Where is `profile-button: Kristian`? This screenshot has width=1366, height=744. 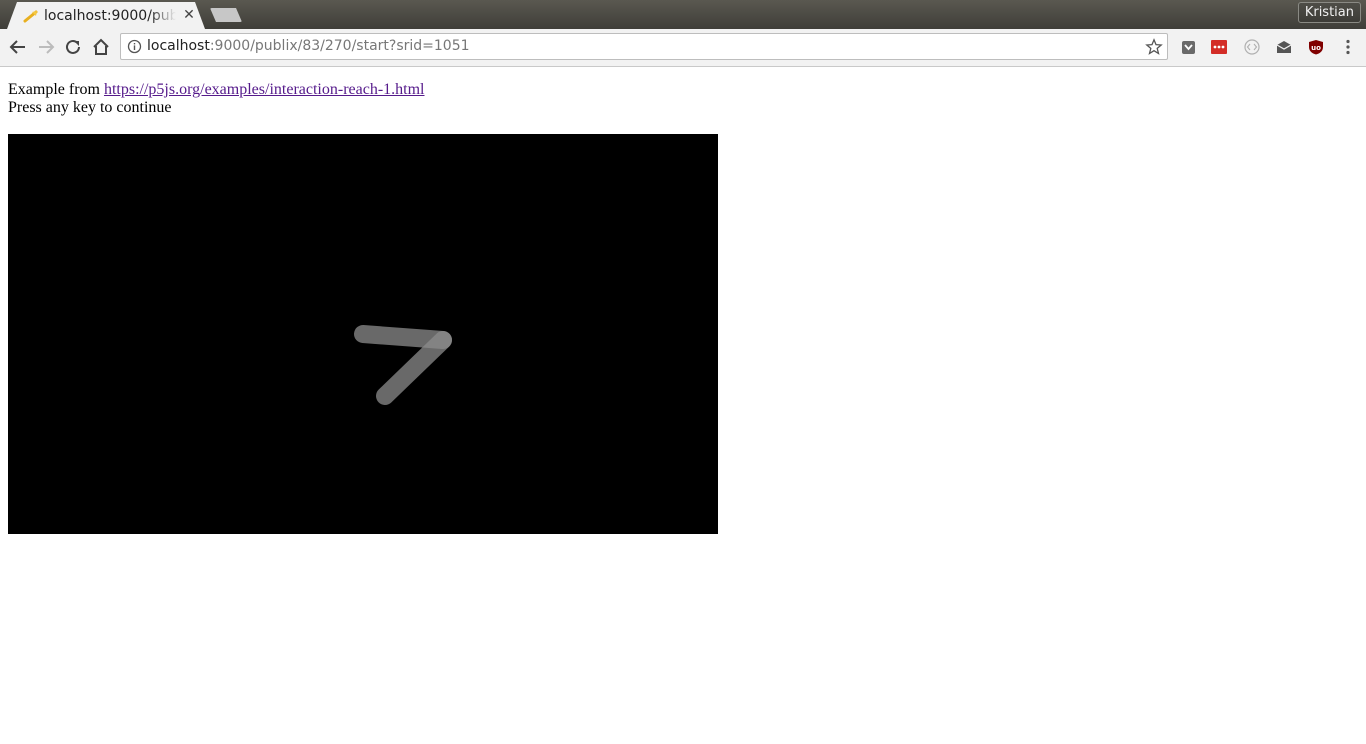 profile-button: Kristian is located at coordinates (1329, 12).